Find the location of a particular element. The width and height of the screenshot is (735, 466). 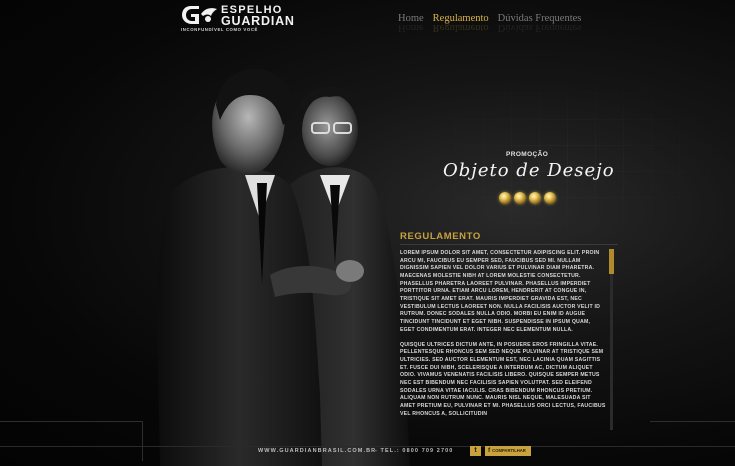

guardian-logo-icon is located at coordinates (199, 15).